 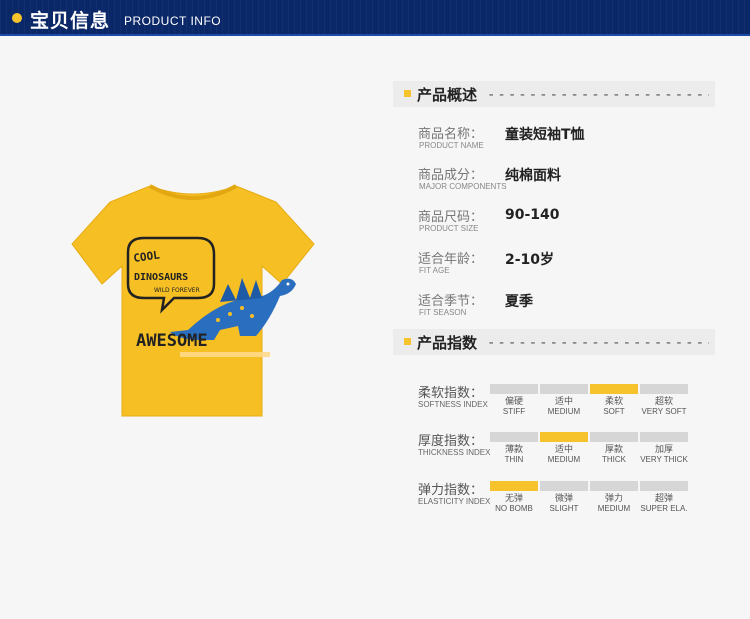 I want to click on index-option: 加厚 VERY THICK, so click(x=664, y=448).